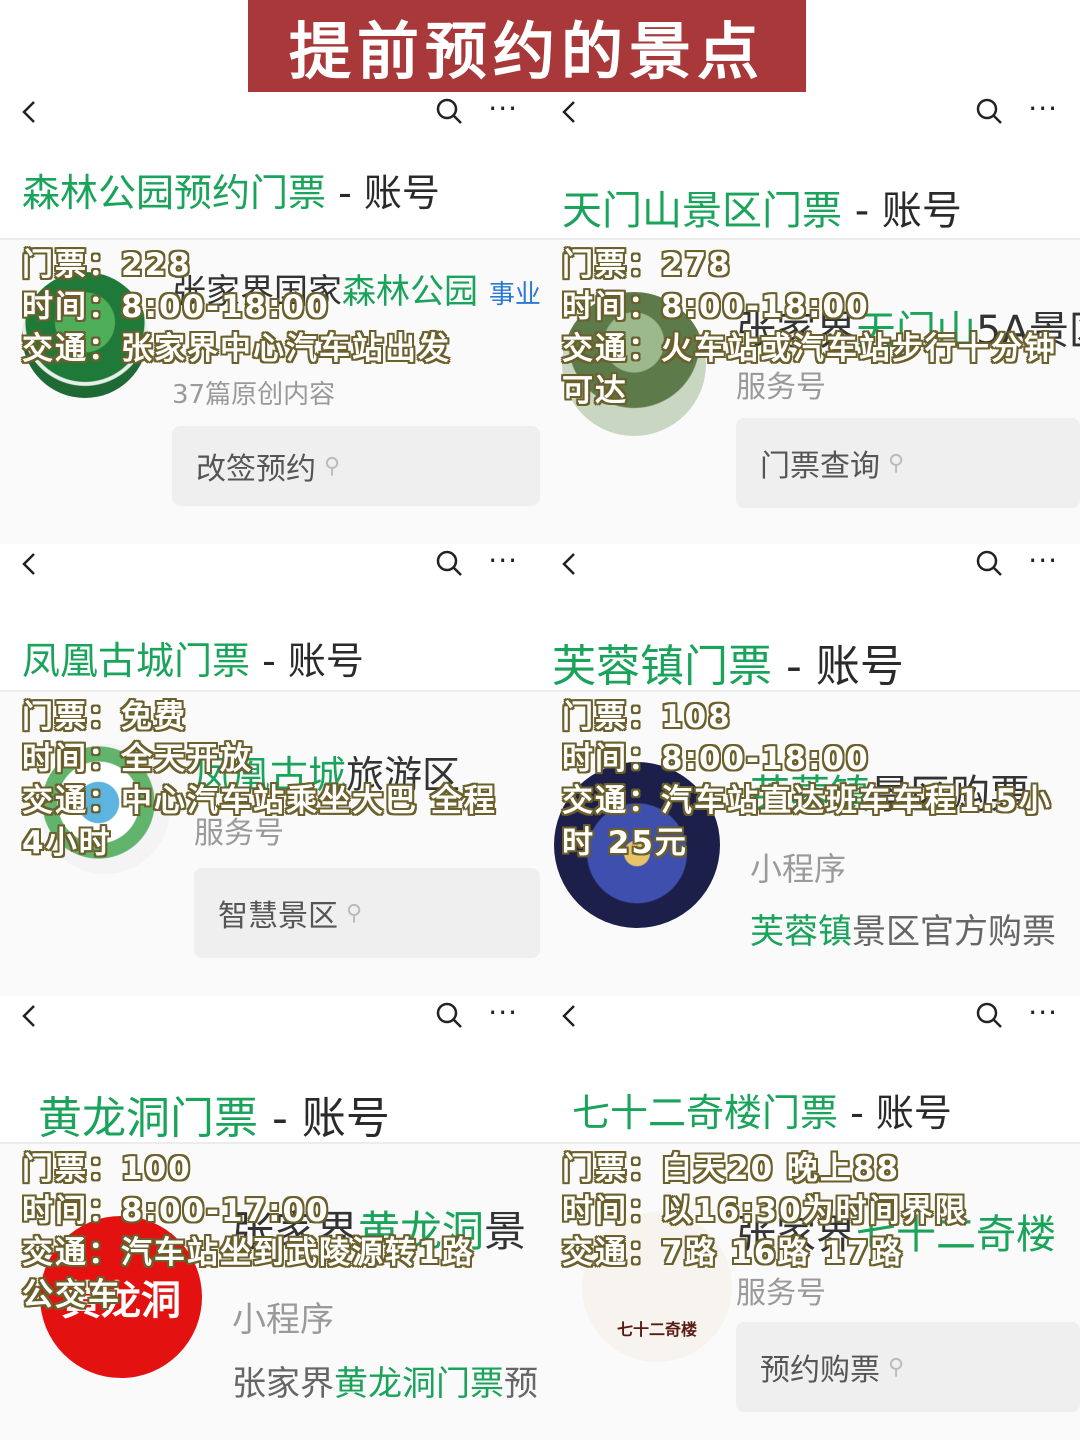 The height and width of the screenshot is (1440, 1080). What do you see at coordinates (728, 666) in the screenshot?
I see `page-title: 芙蓉镇门票 - 账号` at bounding box center [728, 666].